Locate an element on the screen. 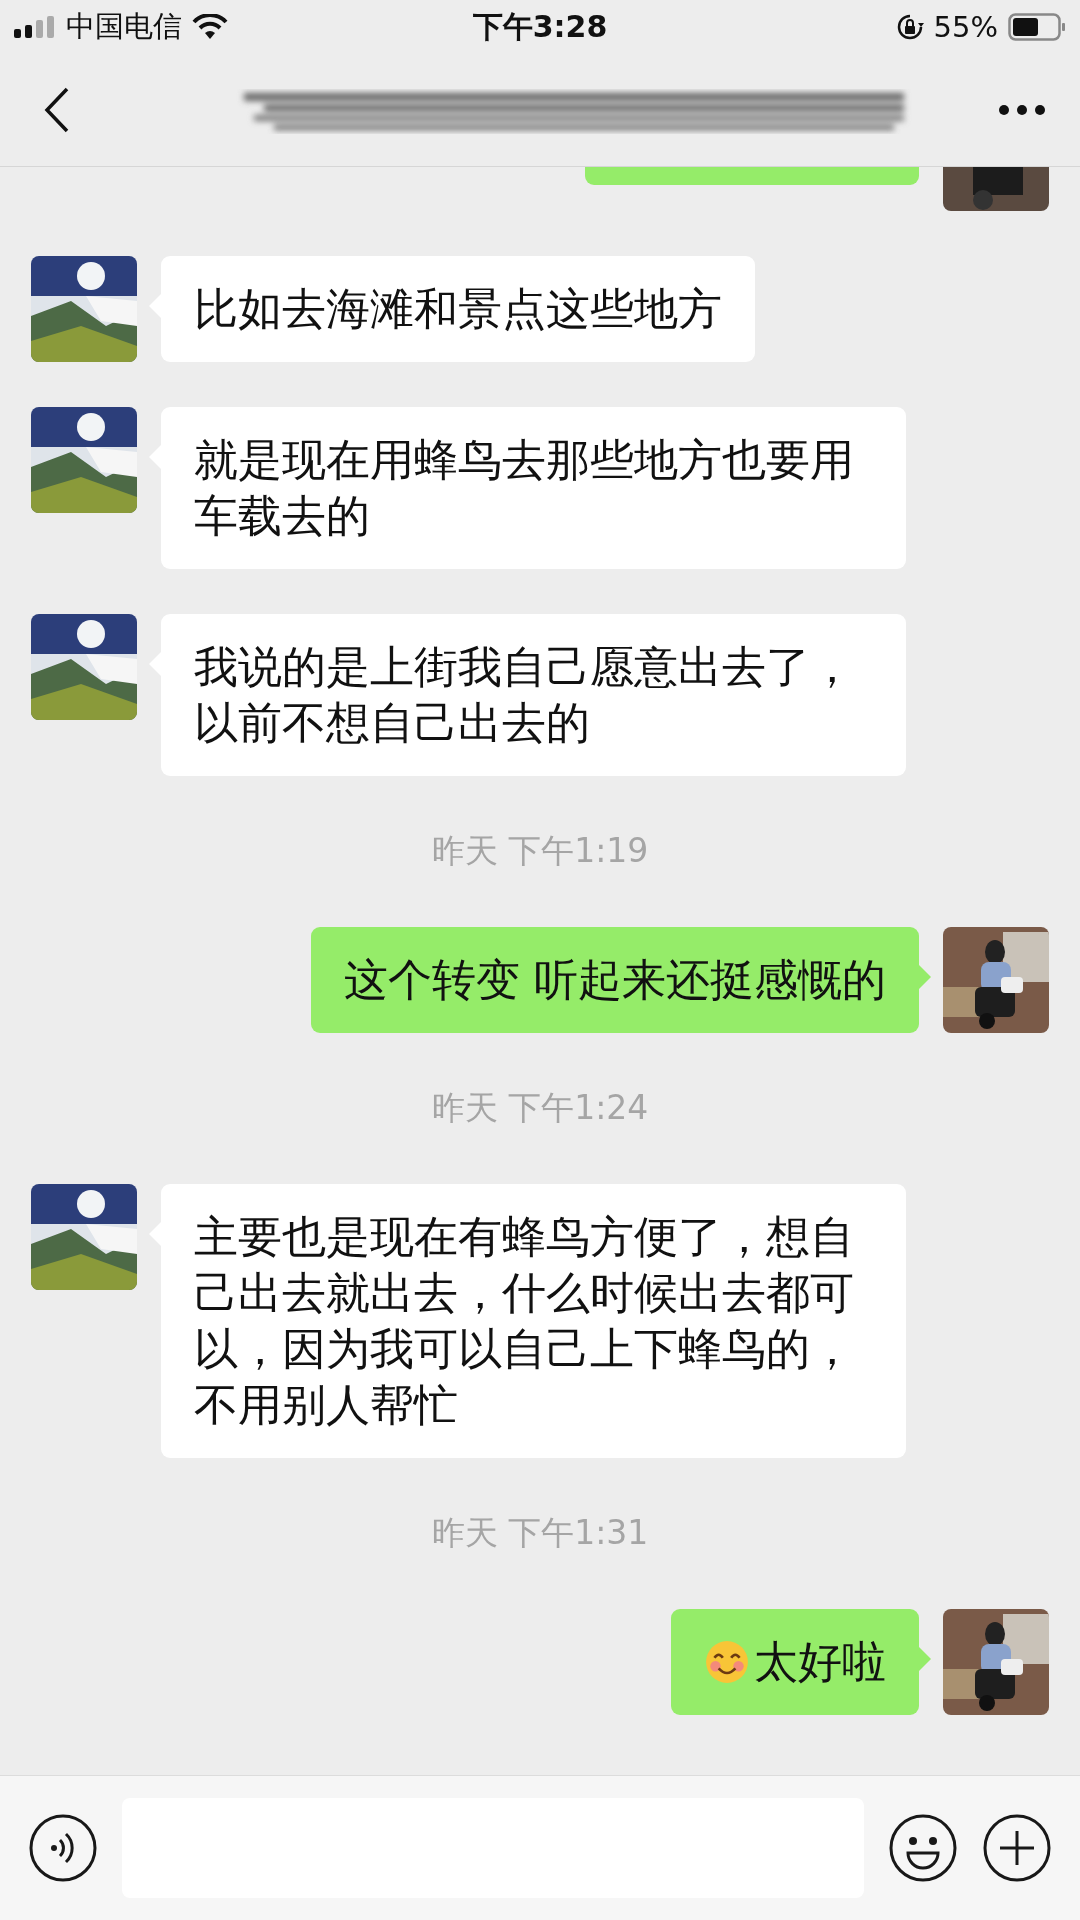 The height and width of the screenshot is (1920, 1080). more-icon is located at coordinates (1022, 110).